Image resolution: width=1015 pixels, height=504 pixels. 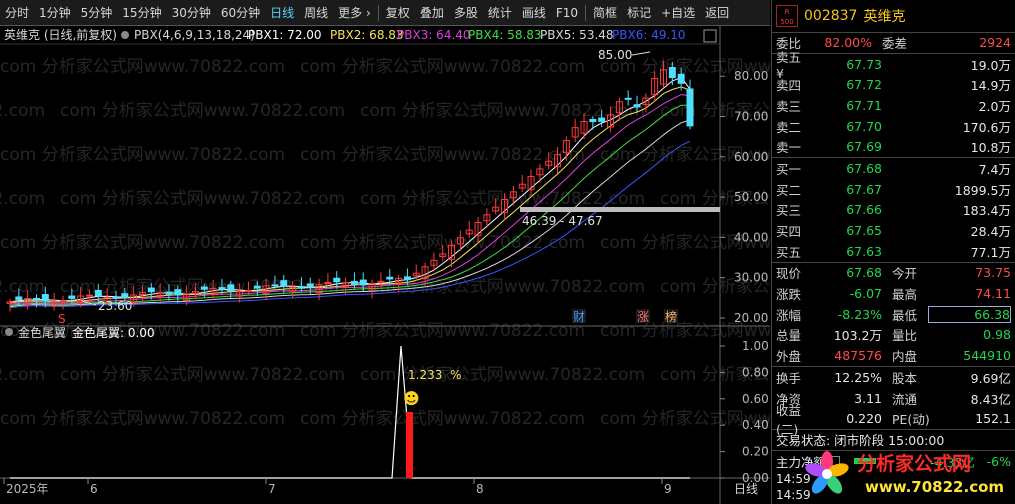 What do you see at coordinates (905, 295) in the screenshot?
I see `stat-label-2: 最高` at bounding box center [905, 295].